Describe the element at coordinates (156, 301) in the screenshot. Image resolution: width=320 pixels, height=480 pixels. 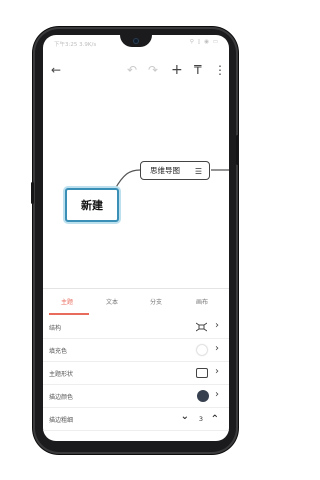
I see `tab-branch: 分支` at that location.